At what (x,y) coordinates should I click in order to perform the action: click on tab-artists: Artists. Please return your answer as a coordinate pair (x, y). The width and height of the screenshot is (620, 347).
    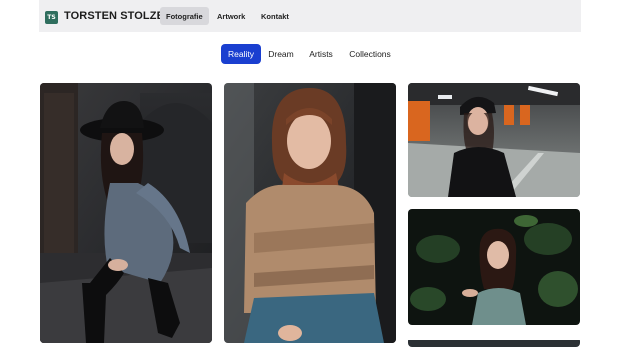
    Looking at the image, I should click on (321, 54).